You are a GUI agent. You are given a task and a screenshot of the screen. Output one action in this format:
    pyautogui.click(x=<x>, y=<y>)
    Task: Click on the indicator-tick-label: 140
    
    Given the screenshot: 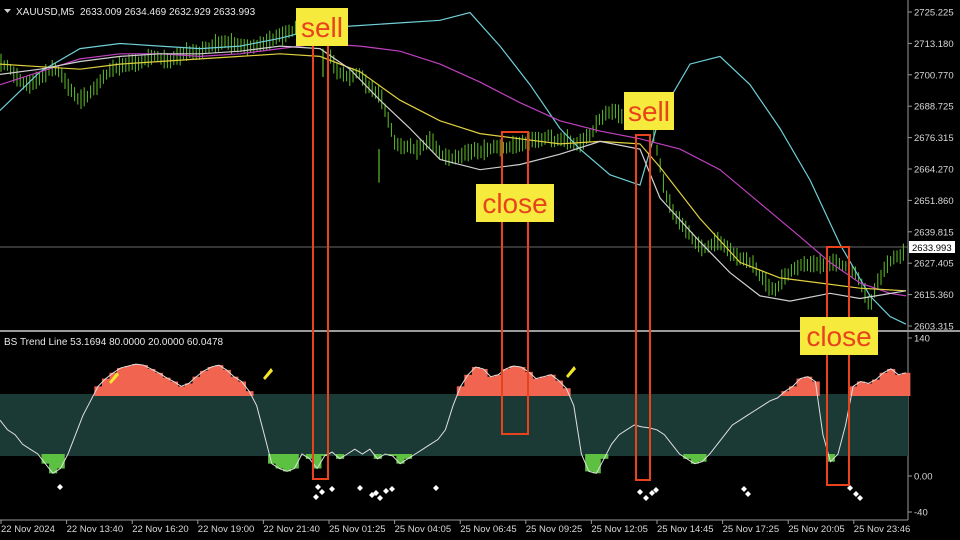 What is the action you would take?
    pyautogui.click(x=922, y=339)
    